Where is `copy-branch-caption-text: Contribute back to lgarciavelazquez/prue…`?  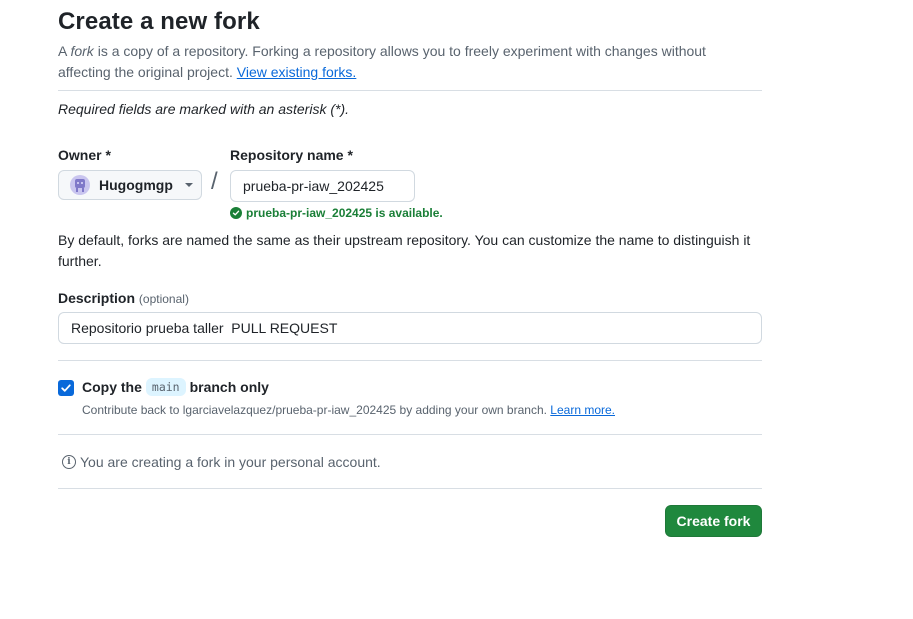 copy-branch-caption-text: Contribute back to lgarciavelazquez/prue… is located at coordinates (316, 410).